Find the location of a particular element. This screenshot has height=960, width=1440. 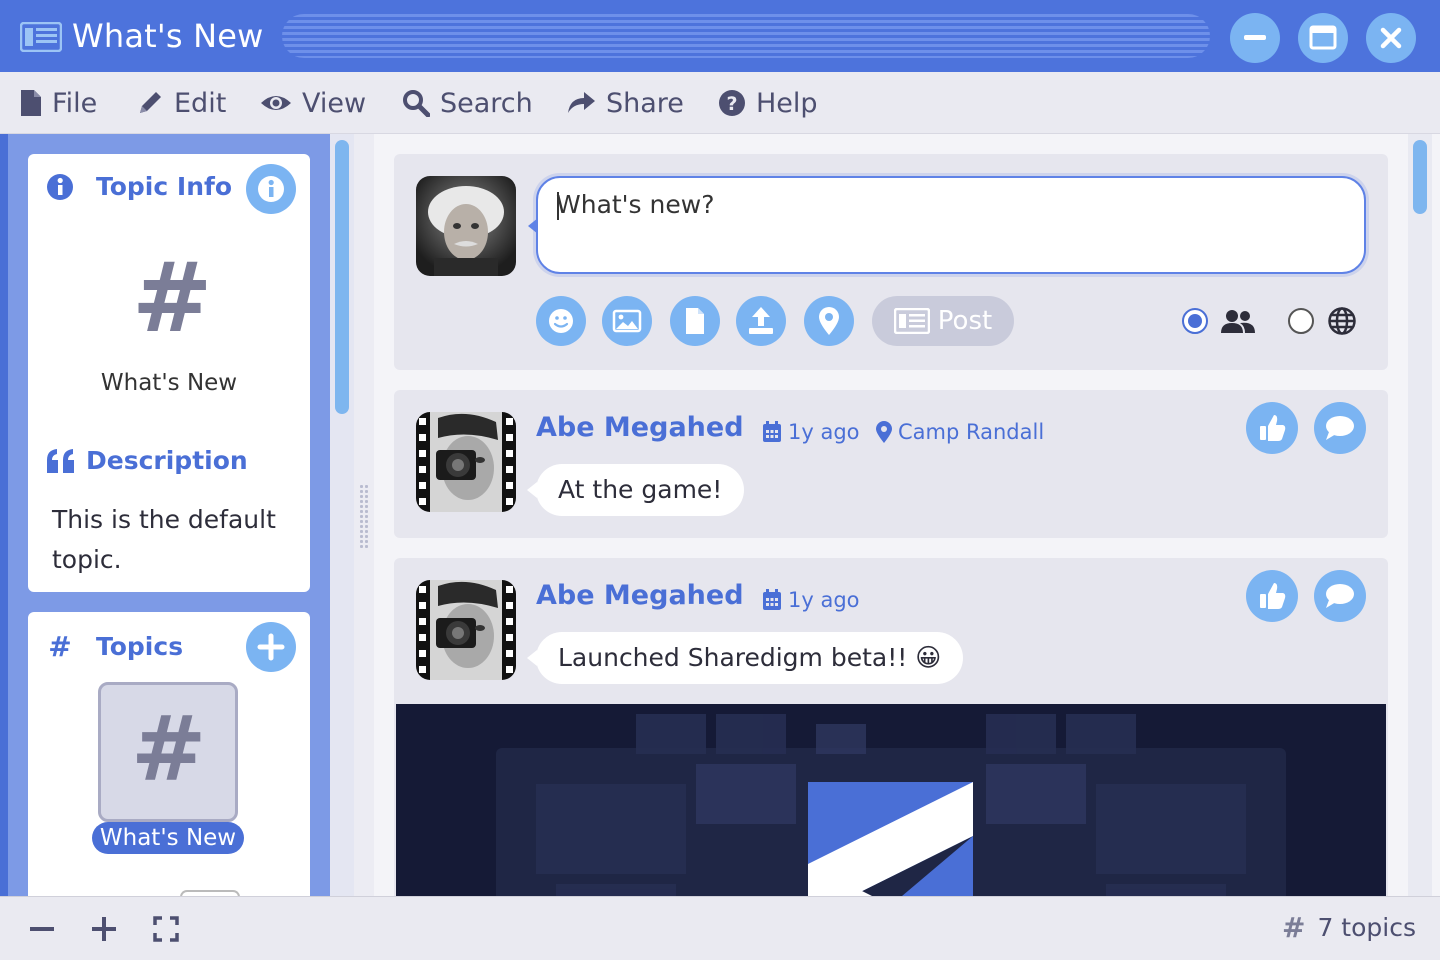

smile-icon is located at coordinates (561, 321).